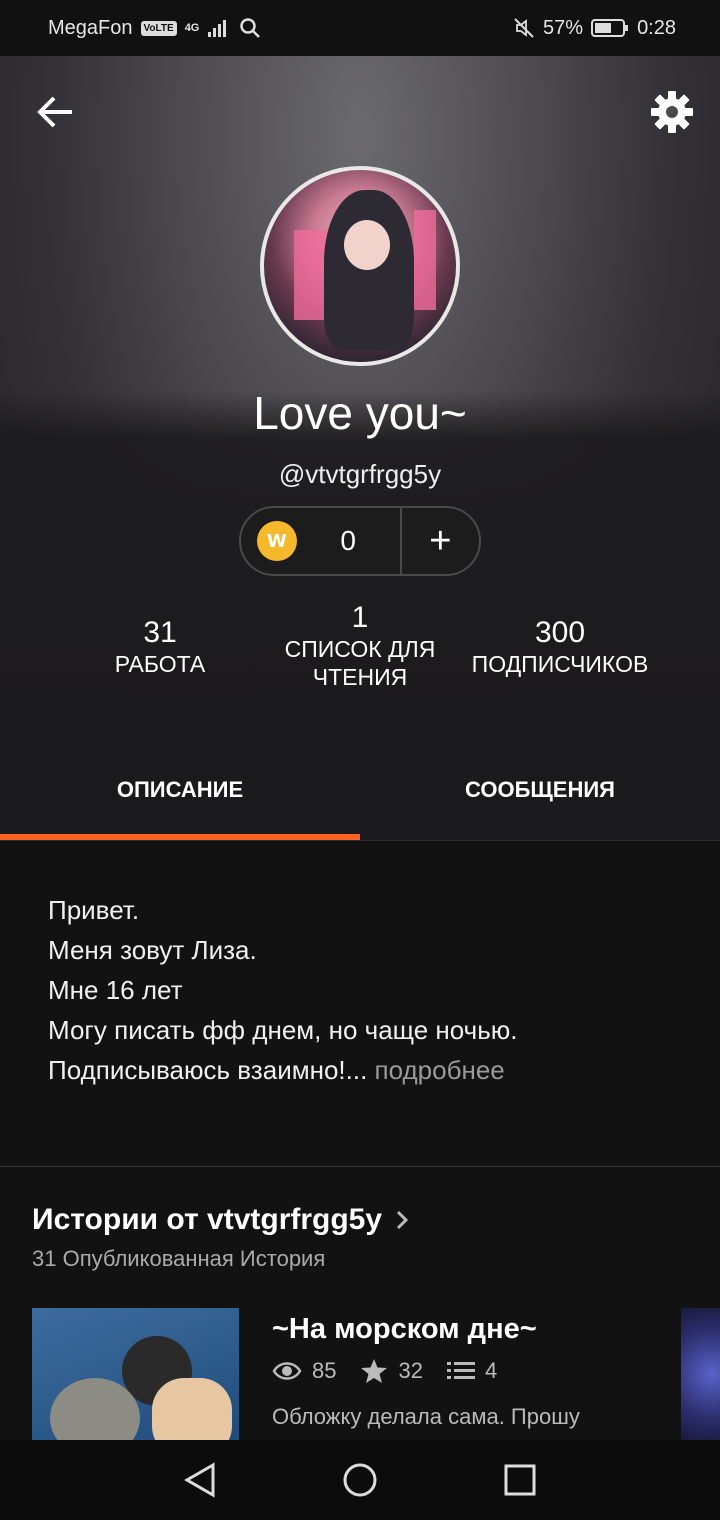 This screenshot has width=720, height=1520. I want to click on stat-followers: 300 ПОДПИСЧИКОВ, so click(560, 653).